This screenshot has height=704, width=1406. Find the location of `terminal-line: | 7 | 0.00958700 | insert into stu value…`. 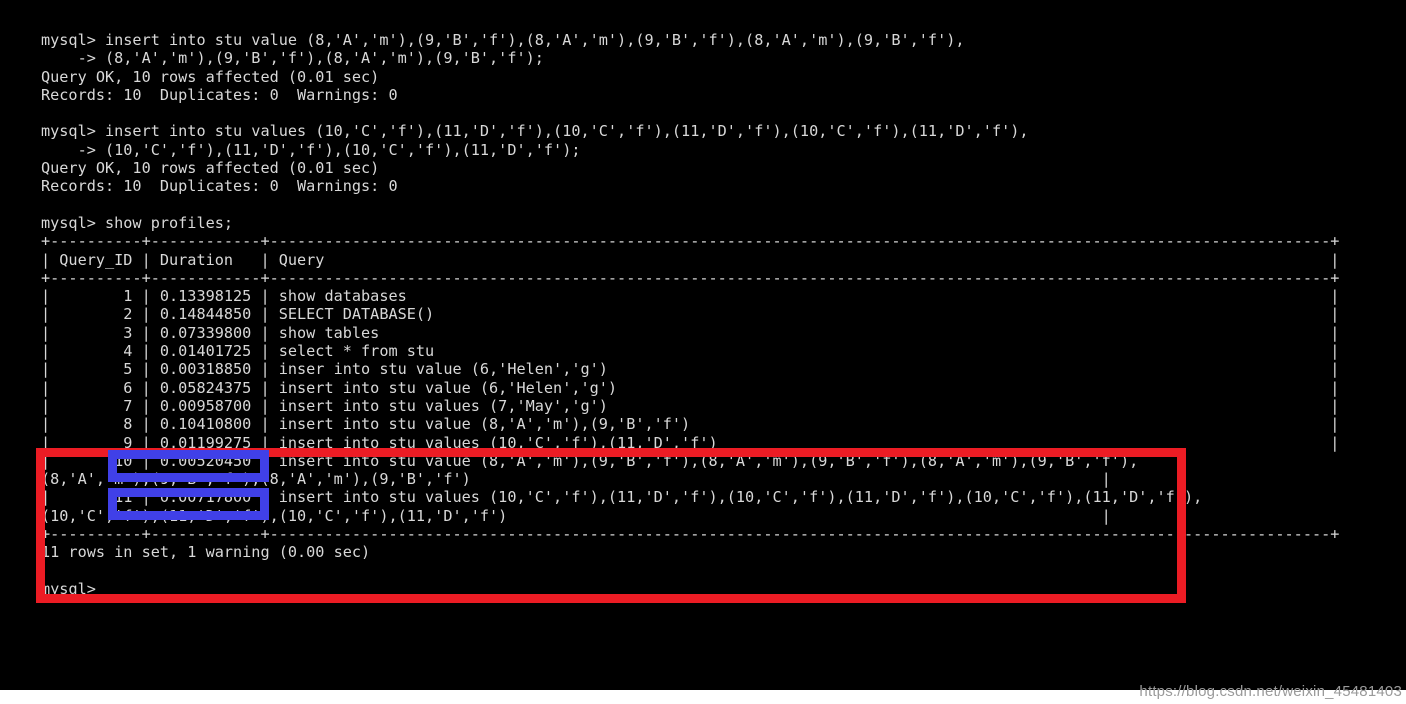

terminal-line: | 7 | 0.00958700 | insert into stu value… is located at coordinates (690, 405).